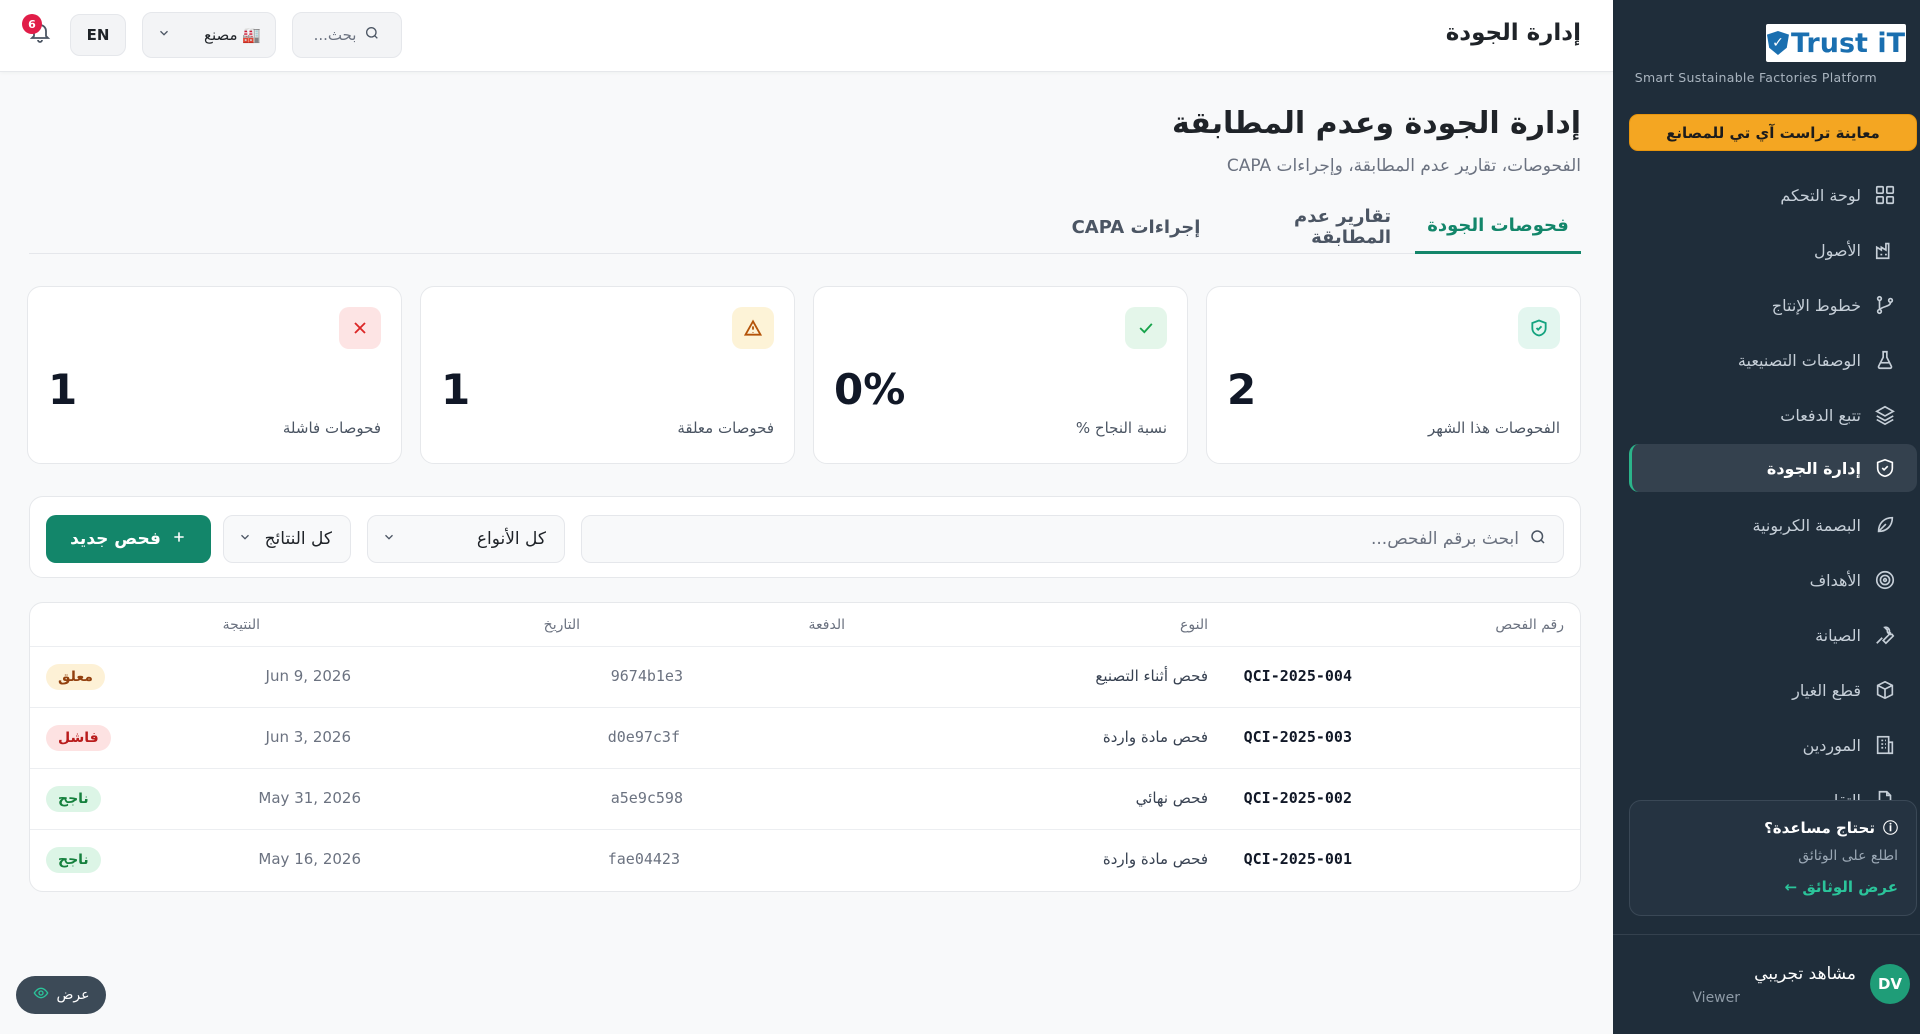 This screenshot has width=1920, height=1034. I want to click on new-inspection-button: فحص جديد, so click(128, 539).